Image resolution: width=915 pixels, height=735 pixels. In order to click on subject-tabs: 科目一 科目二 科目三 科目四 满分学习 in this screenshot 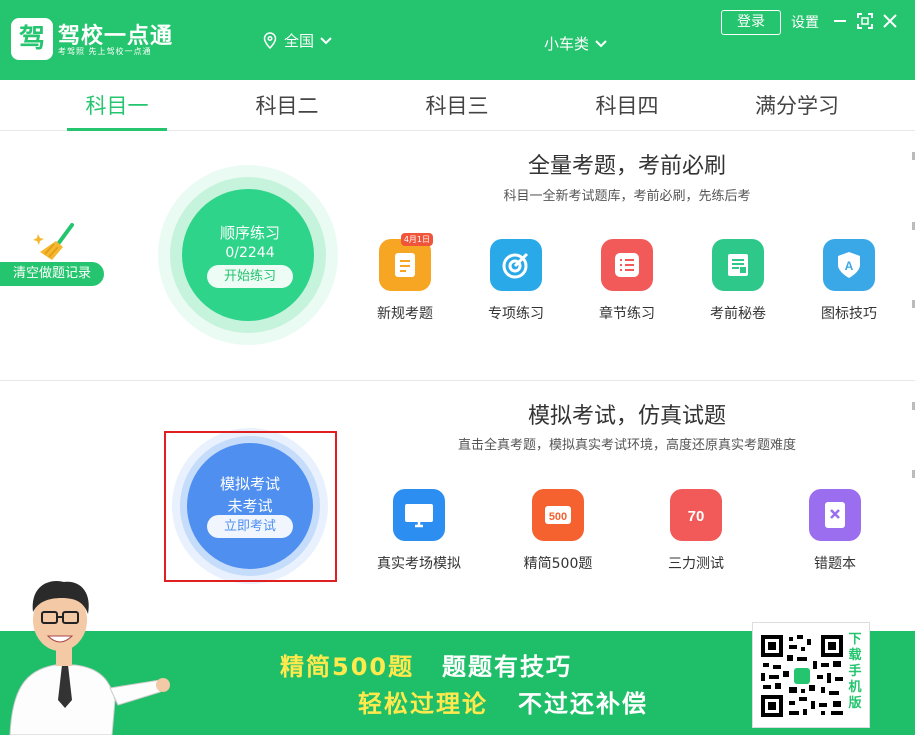, I will do `click(457, 105)`.